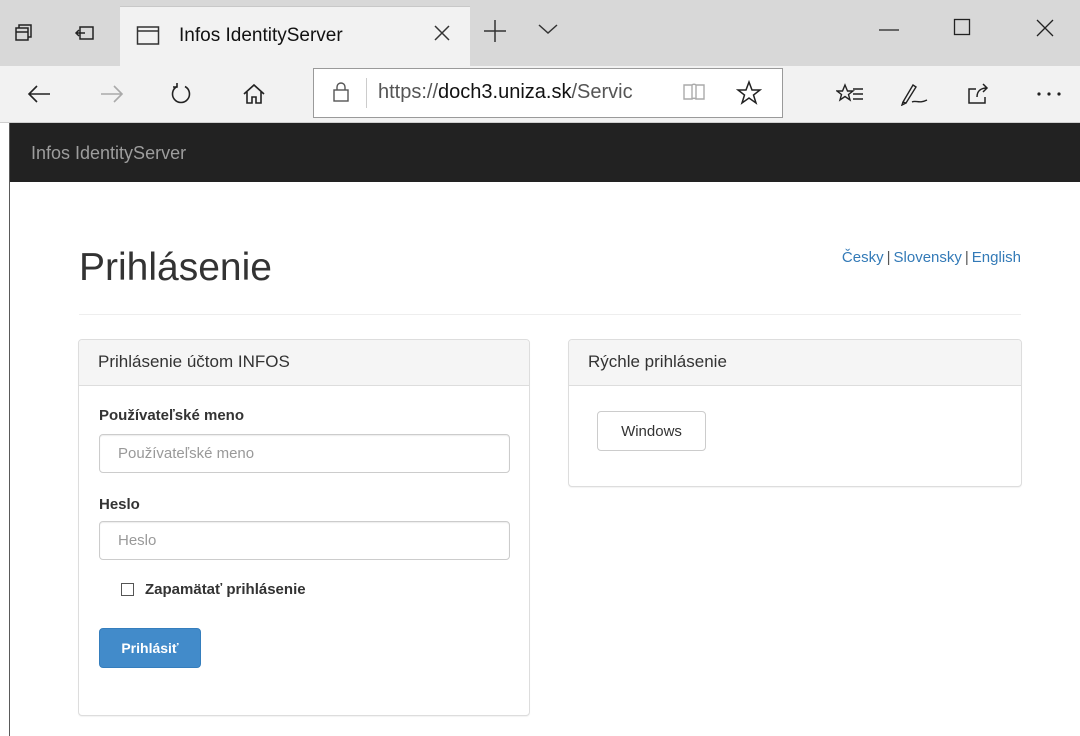 This screenshot has height=736, width=1080. What do you see at coordinates (150, 648) in the screenshot?
I see `login-button: Prihlásiť` at bounding box center [150, 648].